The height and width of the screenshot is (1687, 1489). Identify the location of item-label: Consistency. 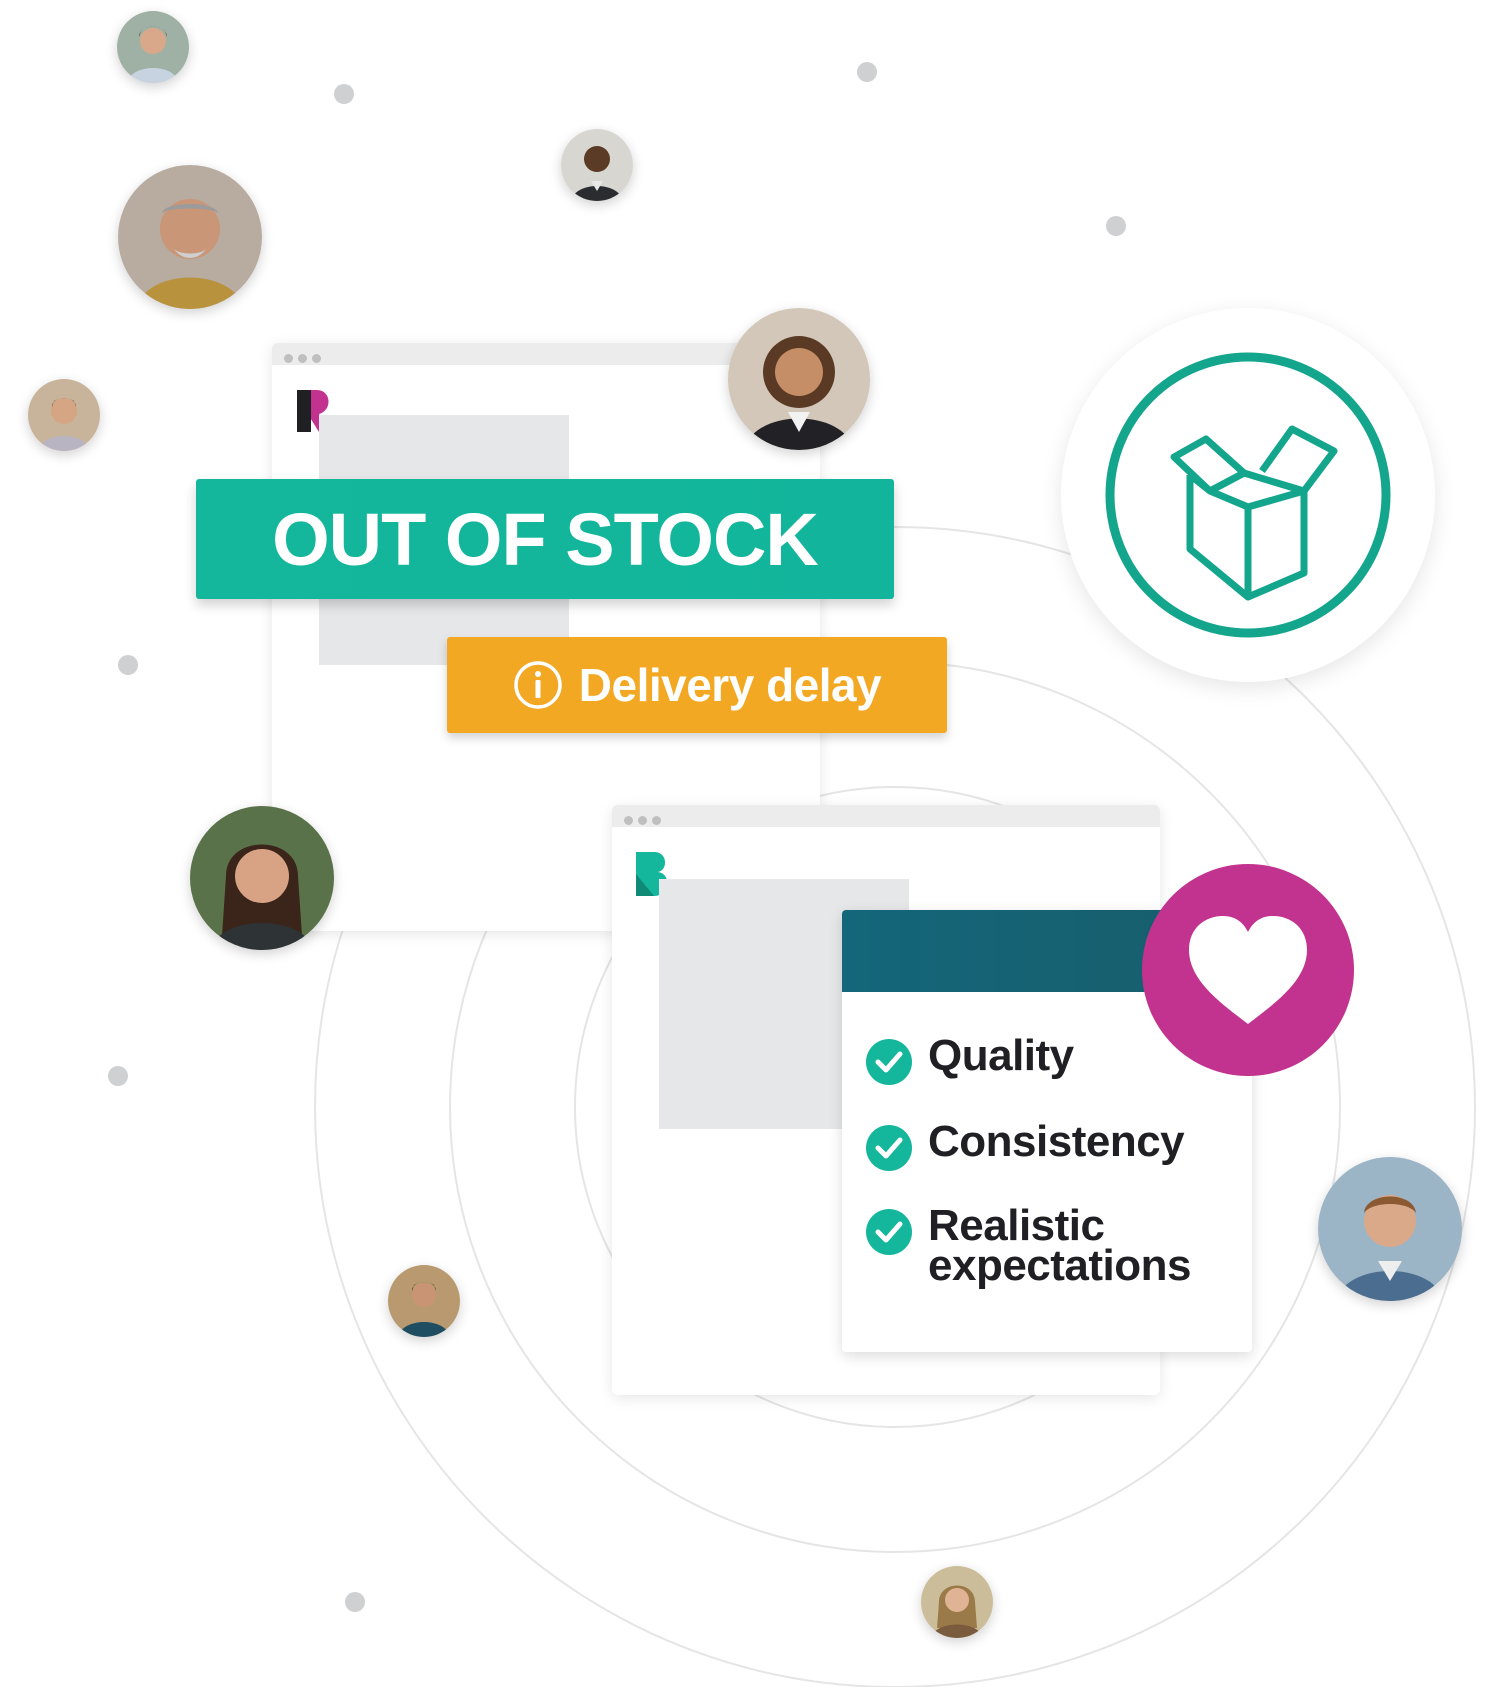
(1056, 1141).